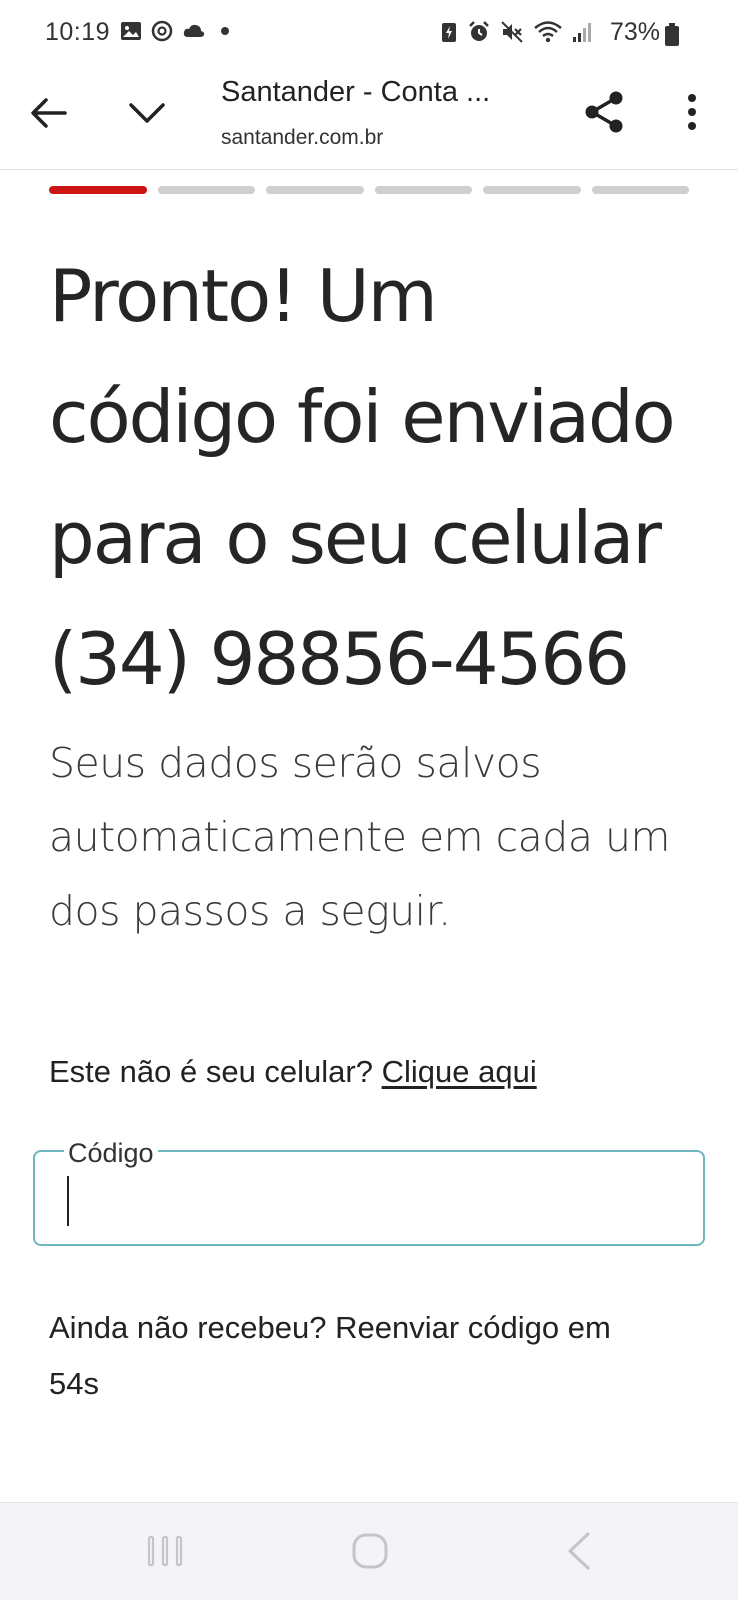 This screenshot has height=1600, width=738. I want to click on cloud-icon, so click(194, 30).